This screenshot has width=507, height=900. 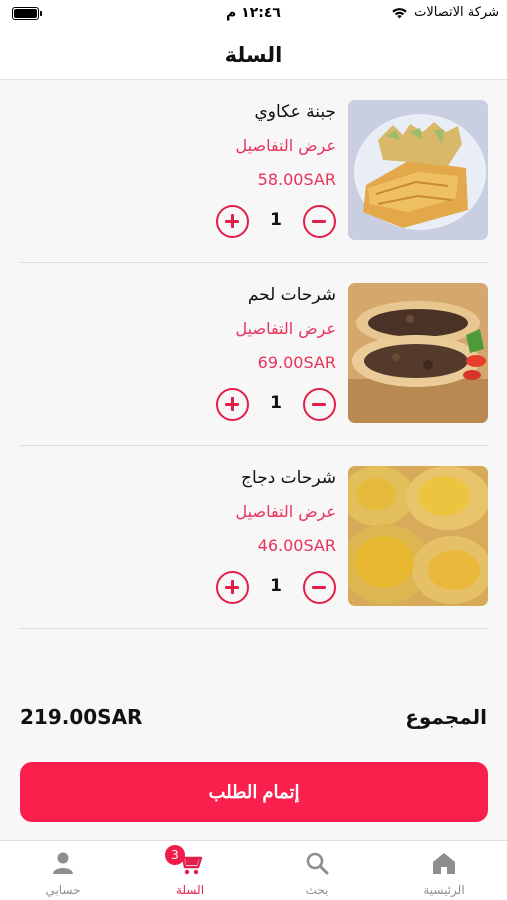 What do you see at coordinates (291, 295) in the screenshot?
I see `item-name: شرحات لحم` at bounding box center [291, 295].